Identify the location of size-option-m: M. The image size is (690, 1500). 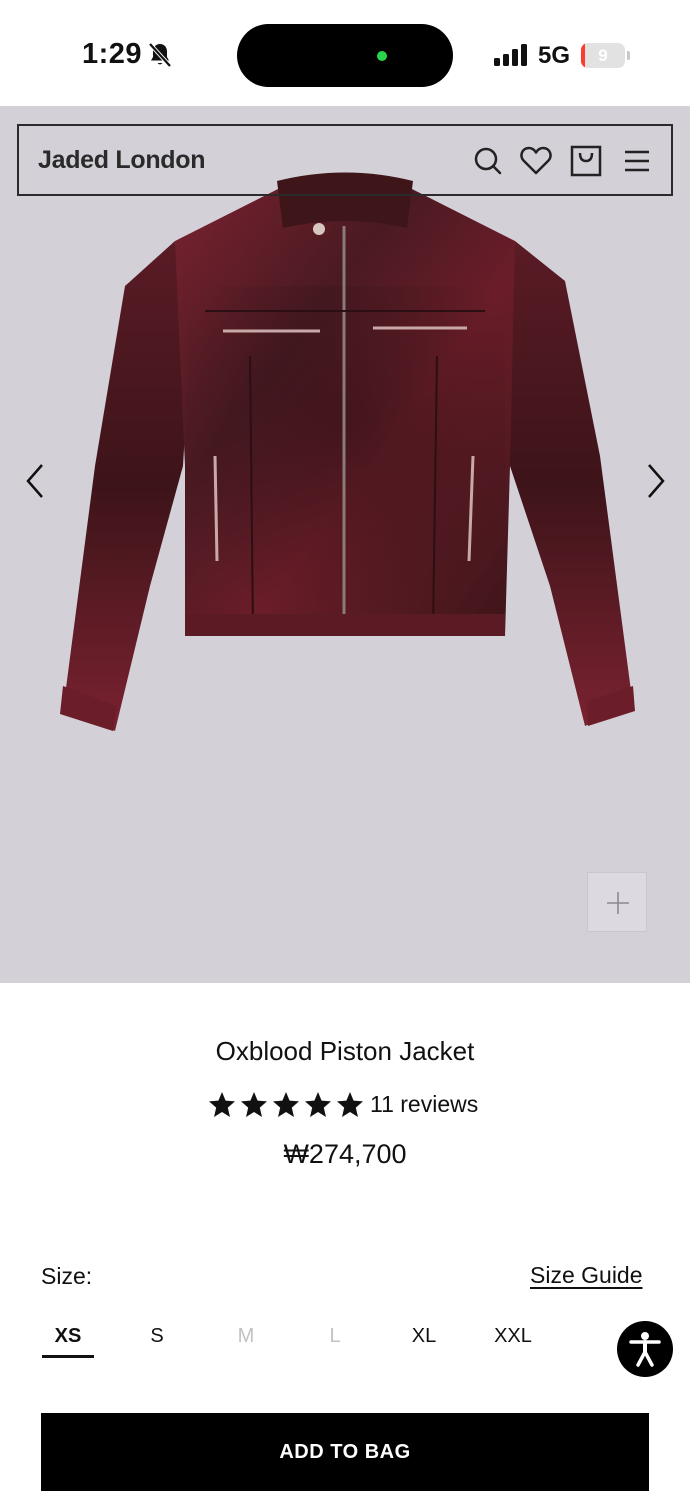
(246, 1338).